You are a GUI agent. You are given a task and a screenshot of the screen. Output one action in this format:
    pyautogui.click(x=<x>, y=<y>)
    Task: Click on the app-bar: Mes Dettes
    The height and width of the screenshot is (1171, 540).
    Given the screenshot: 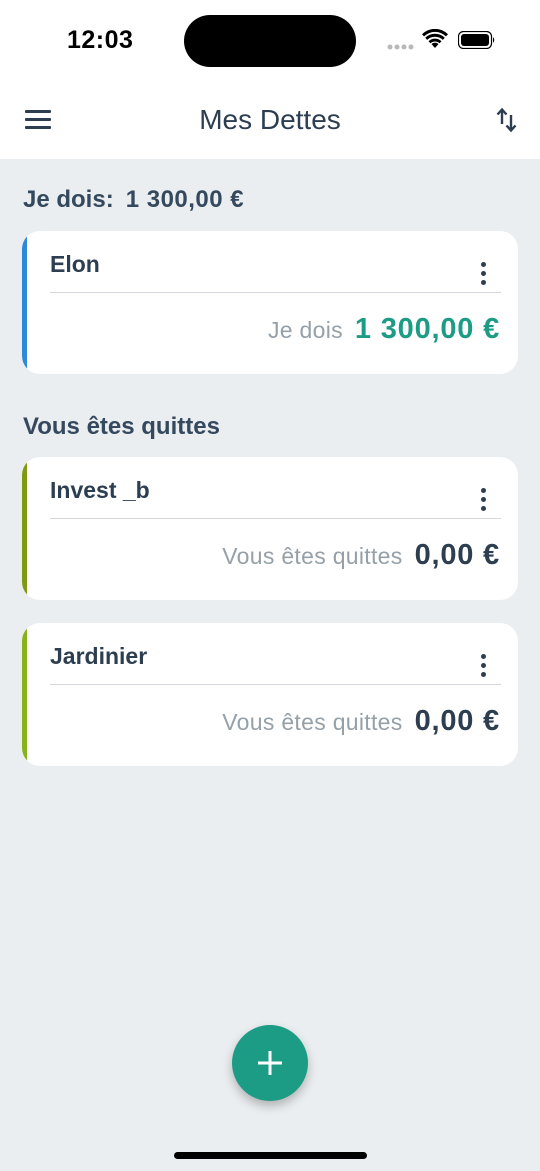 What is the action you would take?
    pyautogui.click(x=270, y=120)
    